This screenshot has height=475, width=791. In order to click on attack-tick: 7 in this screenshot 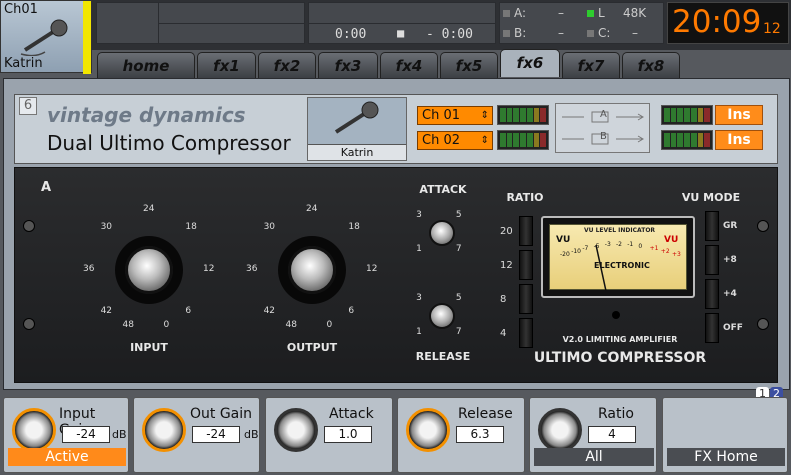, I will do `click(458, 248)`.